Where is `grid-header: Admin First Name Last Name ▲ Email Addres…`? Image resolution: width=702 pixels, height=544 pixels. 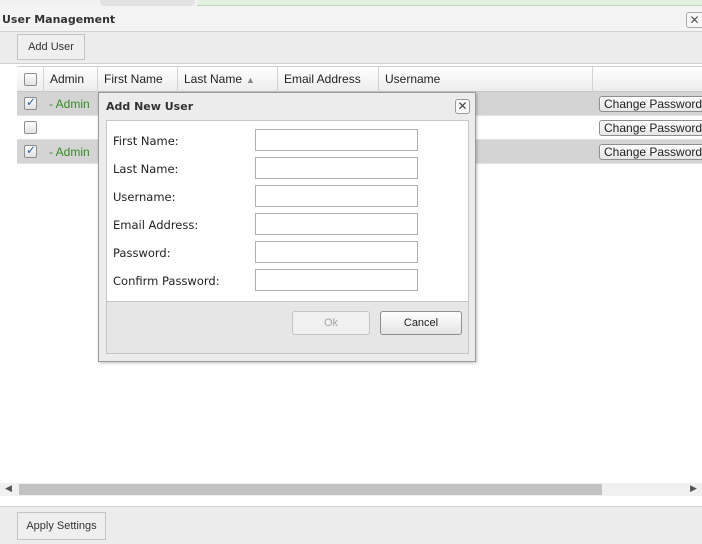 grid-header: Admin First Name Last Name ▲ Email Addres… is located at coordinates (359, 79).